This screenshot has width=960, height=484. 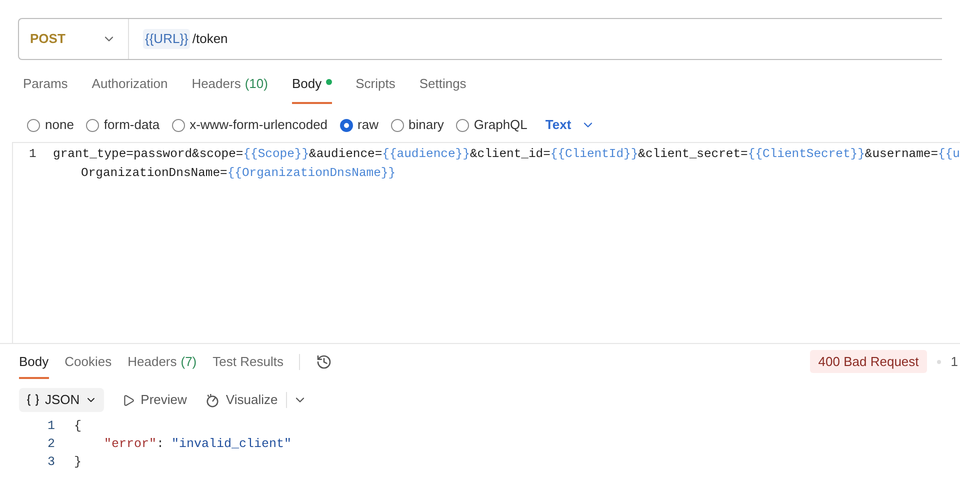 I want to click on request-tab: Authorization, so click(x=130, y=89).